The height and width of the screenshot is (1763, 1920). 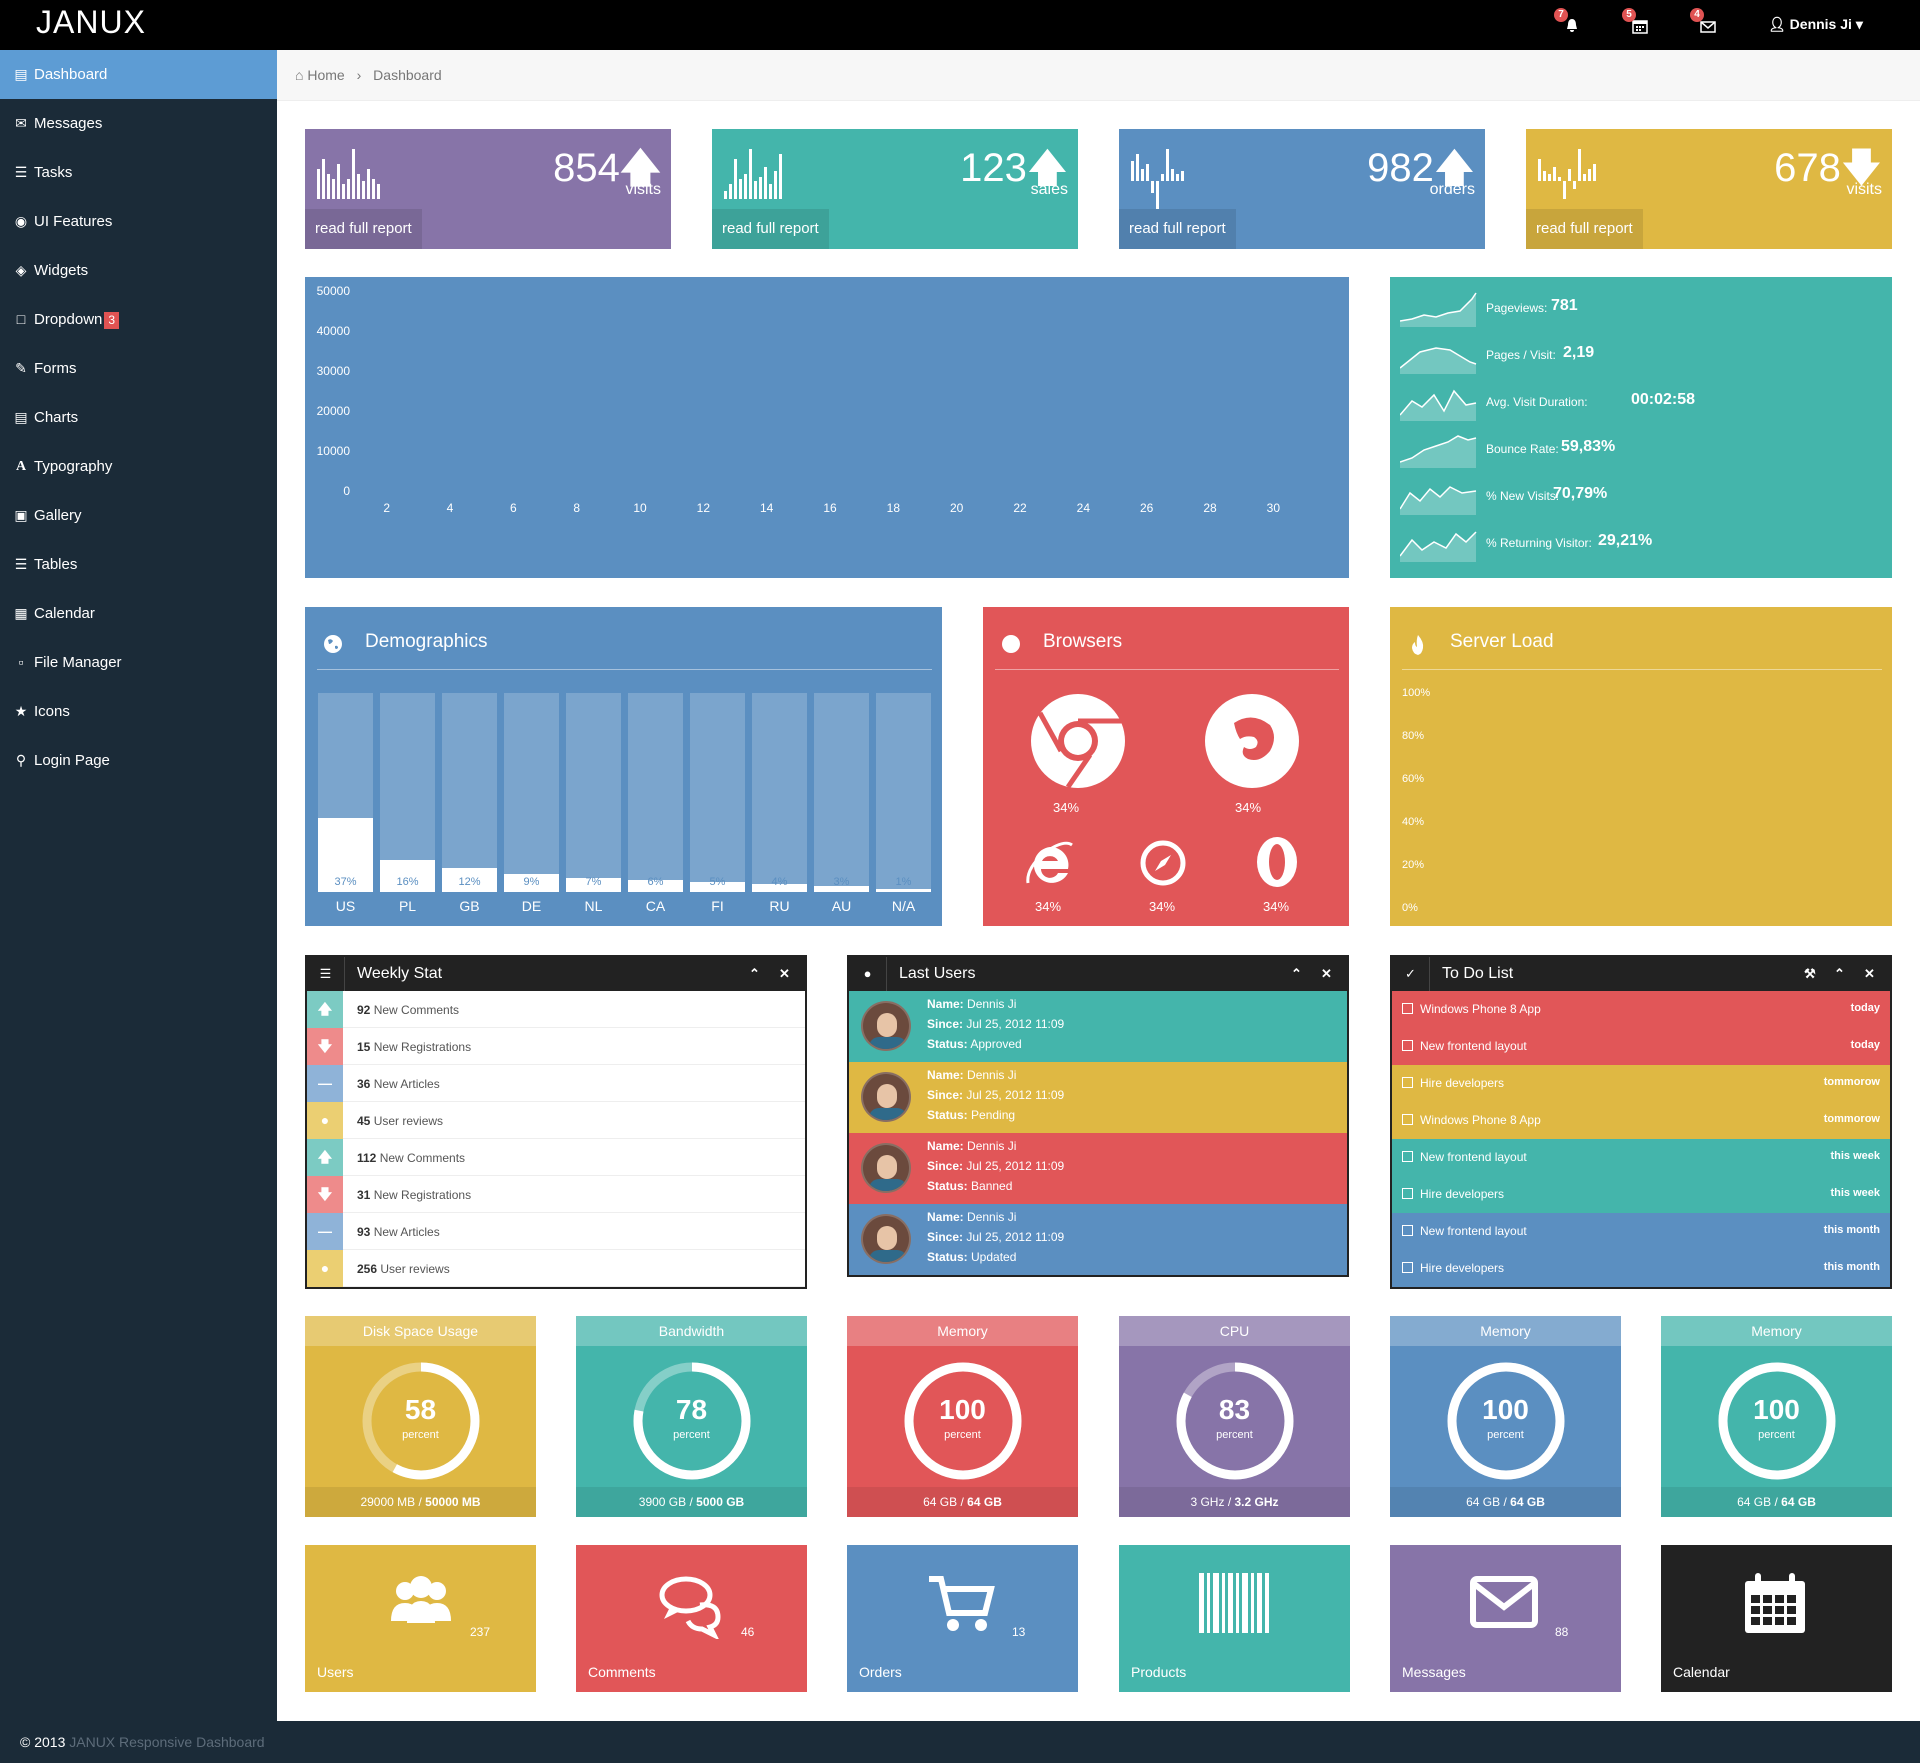 I want to click on user-menu: 👤︎ Dennis Ji ▾, so click(x=1815, y=24).